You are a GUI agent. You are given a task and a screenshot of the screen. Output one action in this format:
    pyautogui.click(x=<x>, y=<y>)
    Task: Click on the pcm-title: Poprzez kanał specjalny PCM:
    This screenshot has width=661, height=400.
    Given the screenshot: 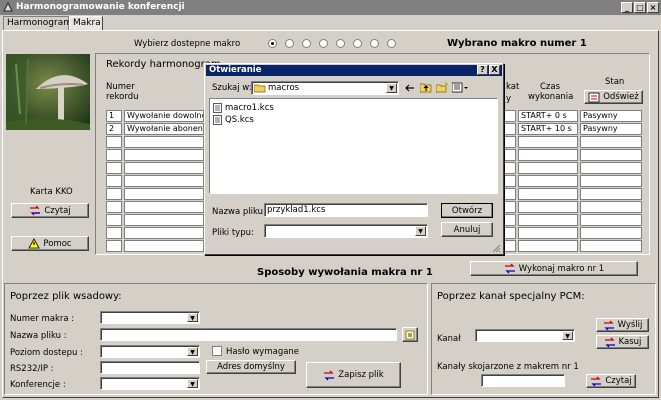 What is the action you would take?
    pyautogui.click(x=511, y=296)
    